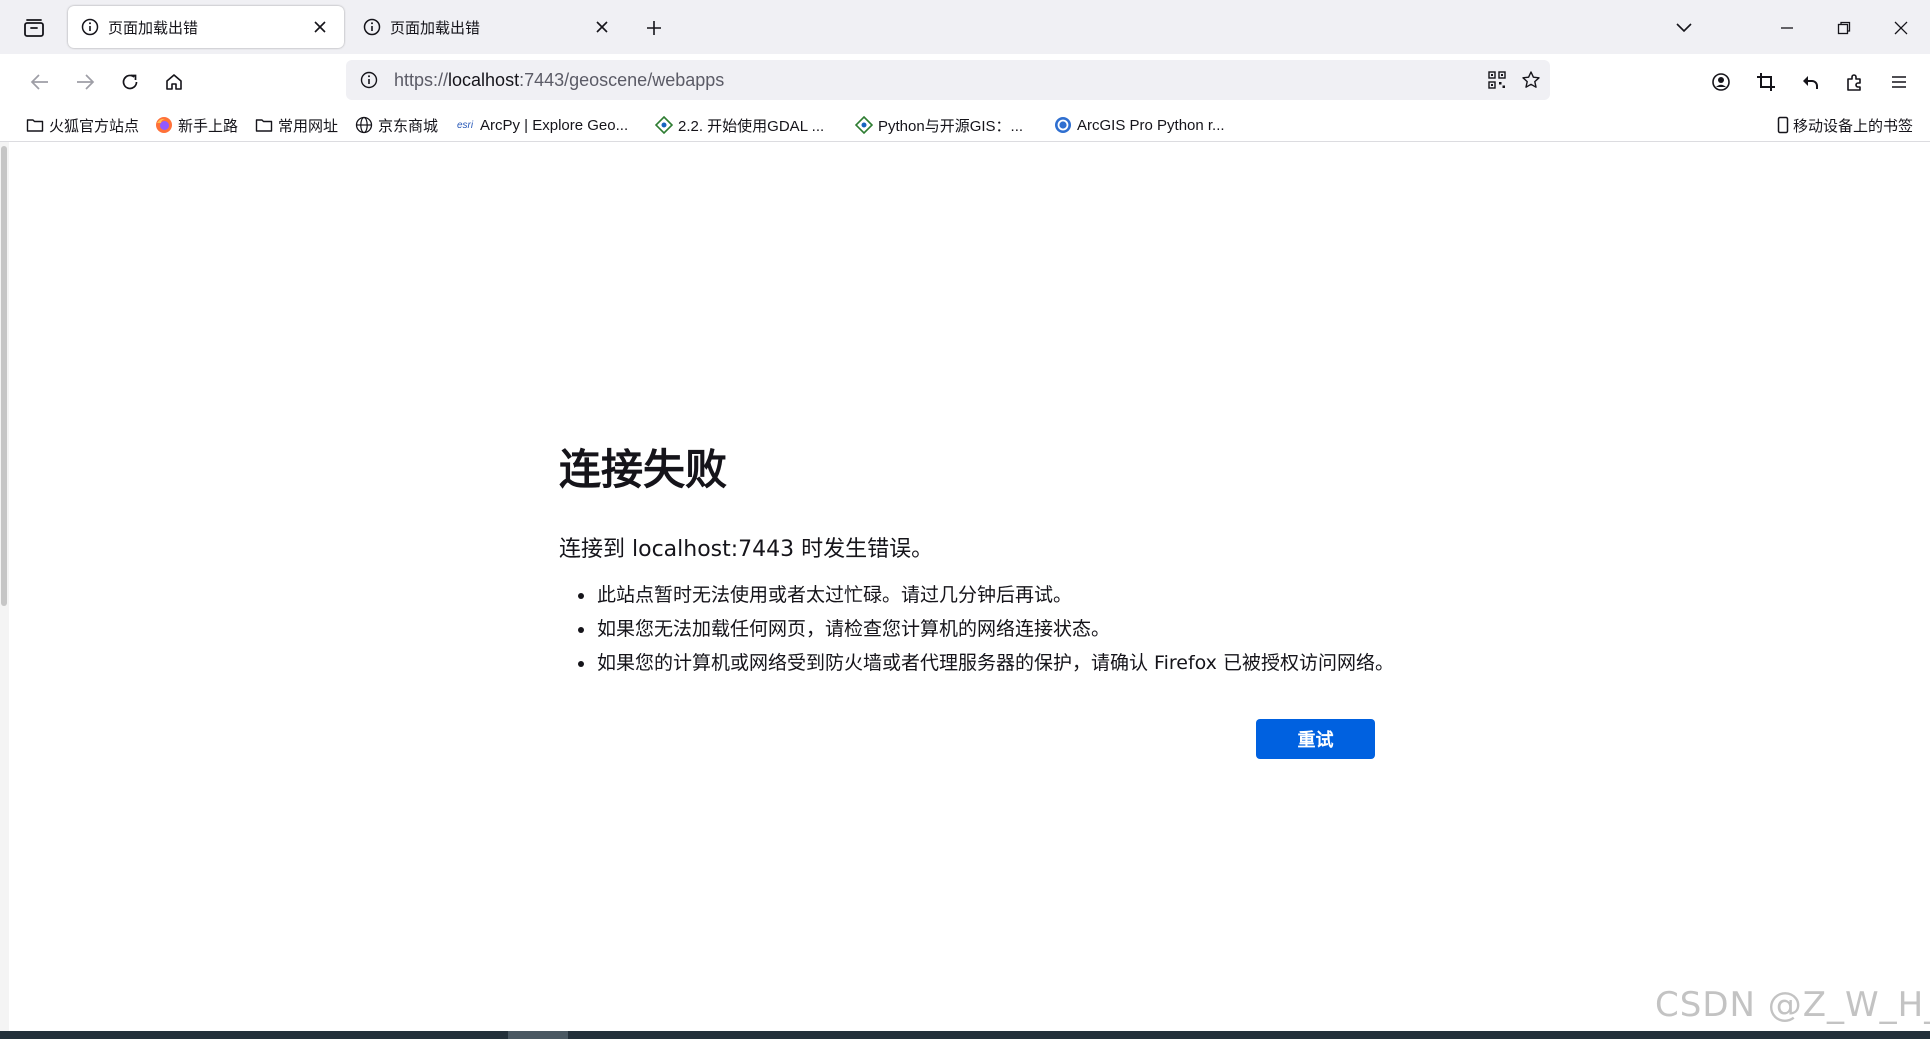  Describe the element at coordinates (1315, 739) in the screenshot. I see `retry-button: 重试` at that location.